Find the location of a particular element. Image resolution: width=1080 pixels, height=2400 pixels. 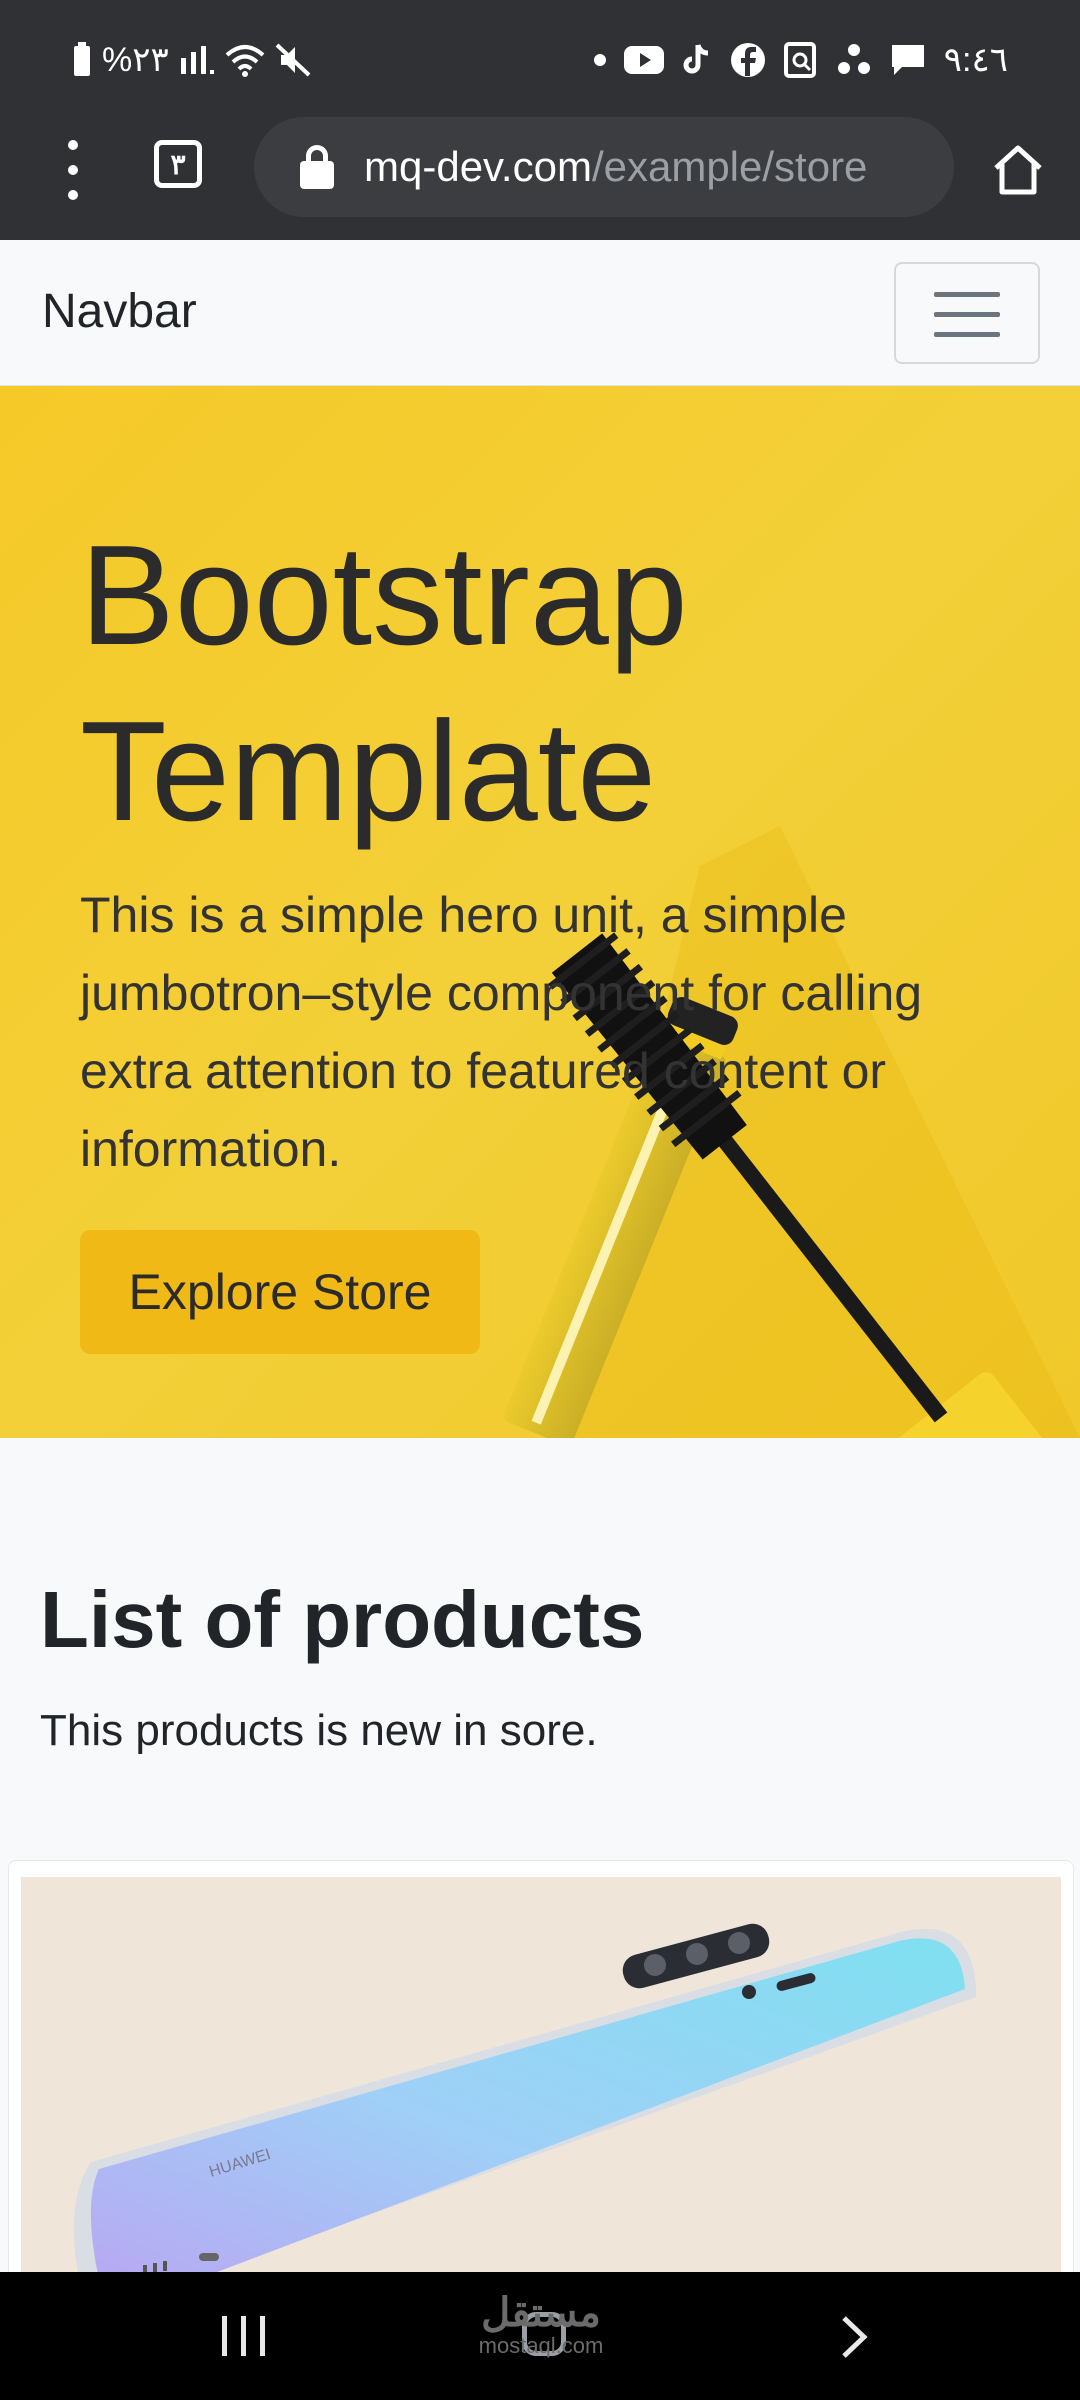

hero-title: Bootstrap Template is located at coordinates (384, 684).